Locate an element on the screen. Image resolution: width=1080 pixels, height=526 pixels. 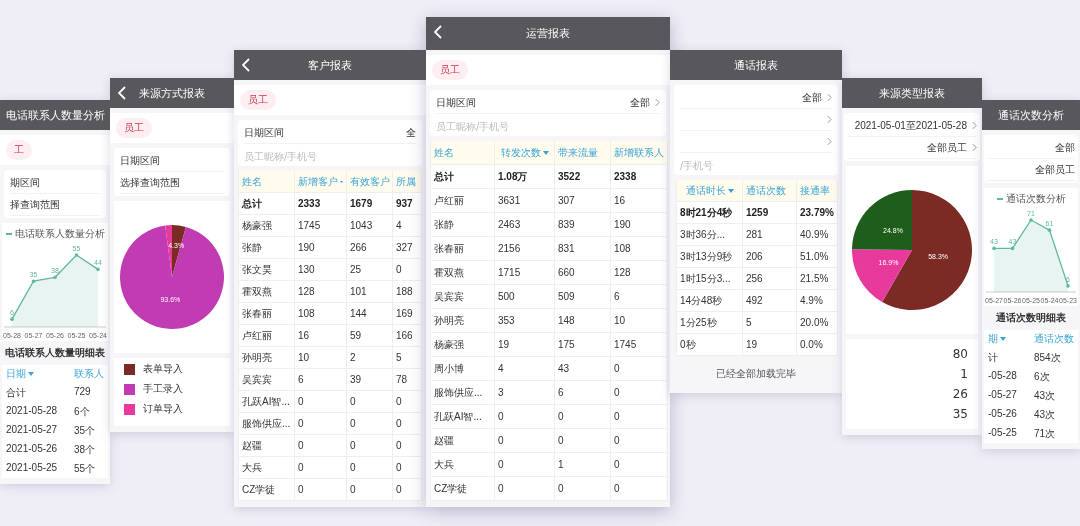
table-cell: 831 is located at coordinates (583, 249).